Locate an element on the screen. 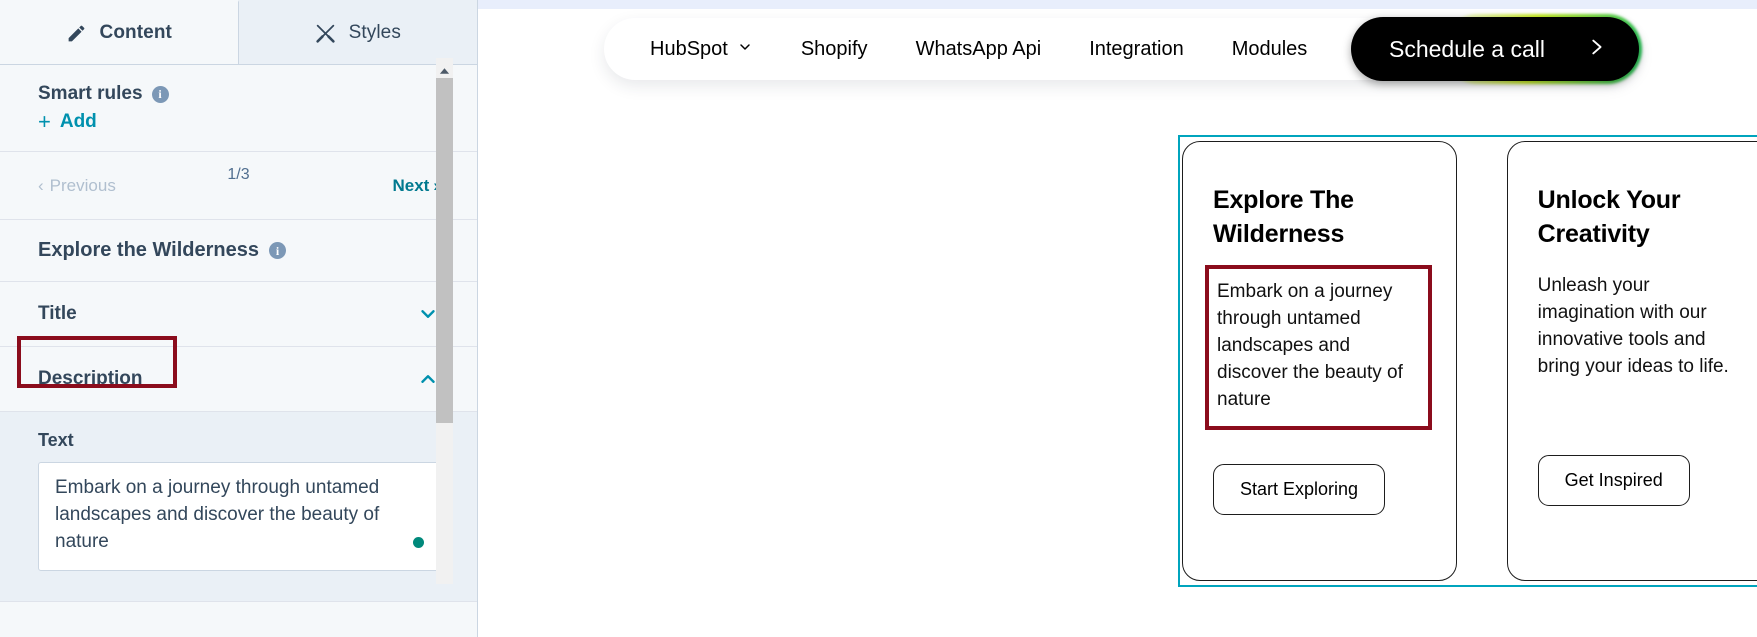 Image resolution: width=1757 pixels, height=637 pixels. tab-content-label: Content is located at coordinates (135, 32).